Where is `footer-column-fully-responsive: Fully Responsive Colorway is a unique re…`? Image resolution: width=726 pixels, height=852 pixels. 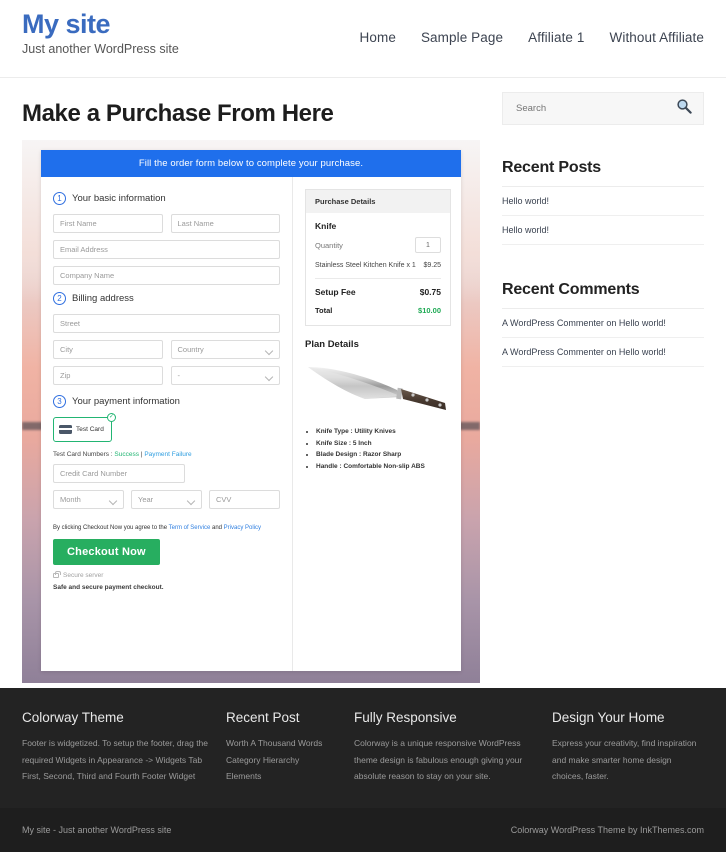 footer-column-fully-responsive: Fully Responsive Colorway is a unique re… is located at coordinates (444, 747).